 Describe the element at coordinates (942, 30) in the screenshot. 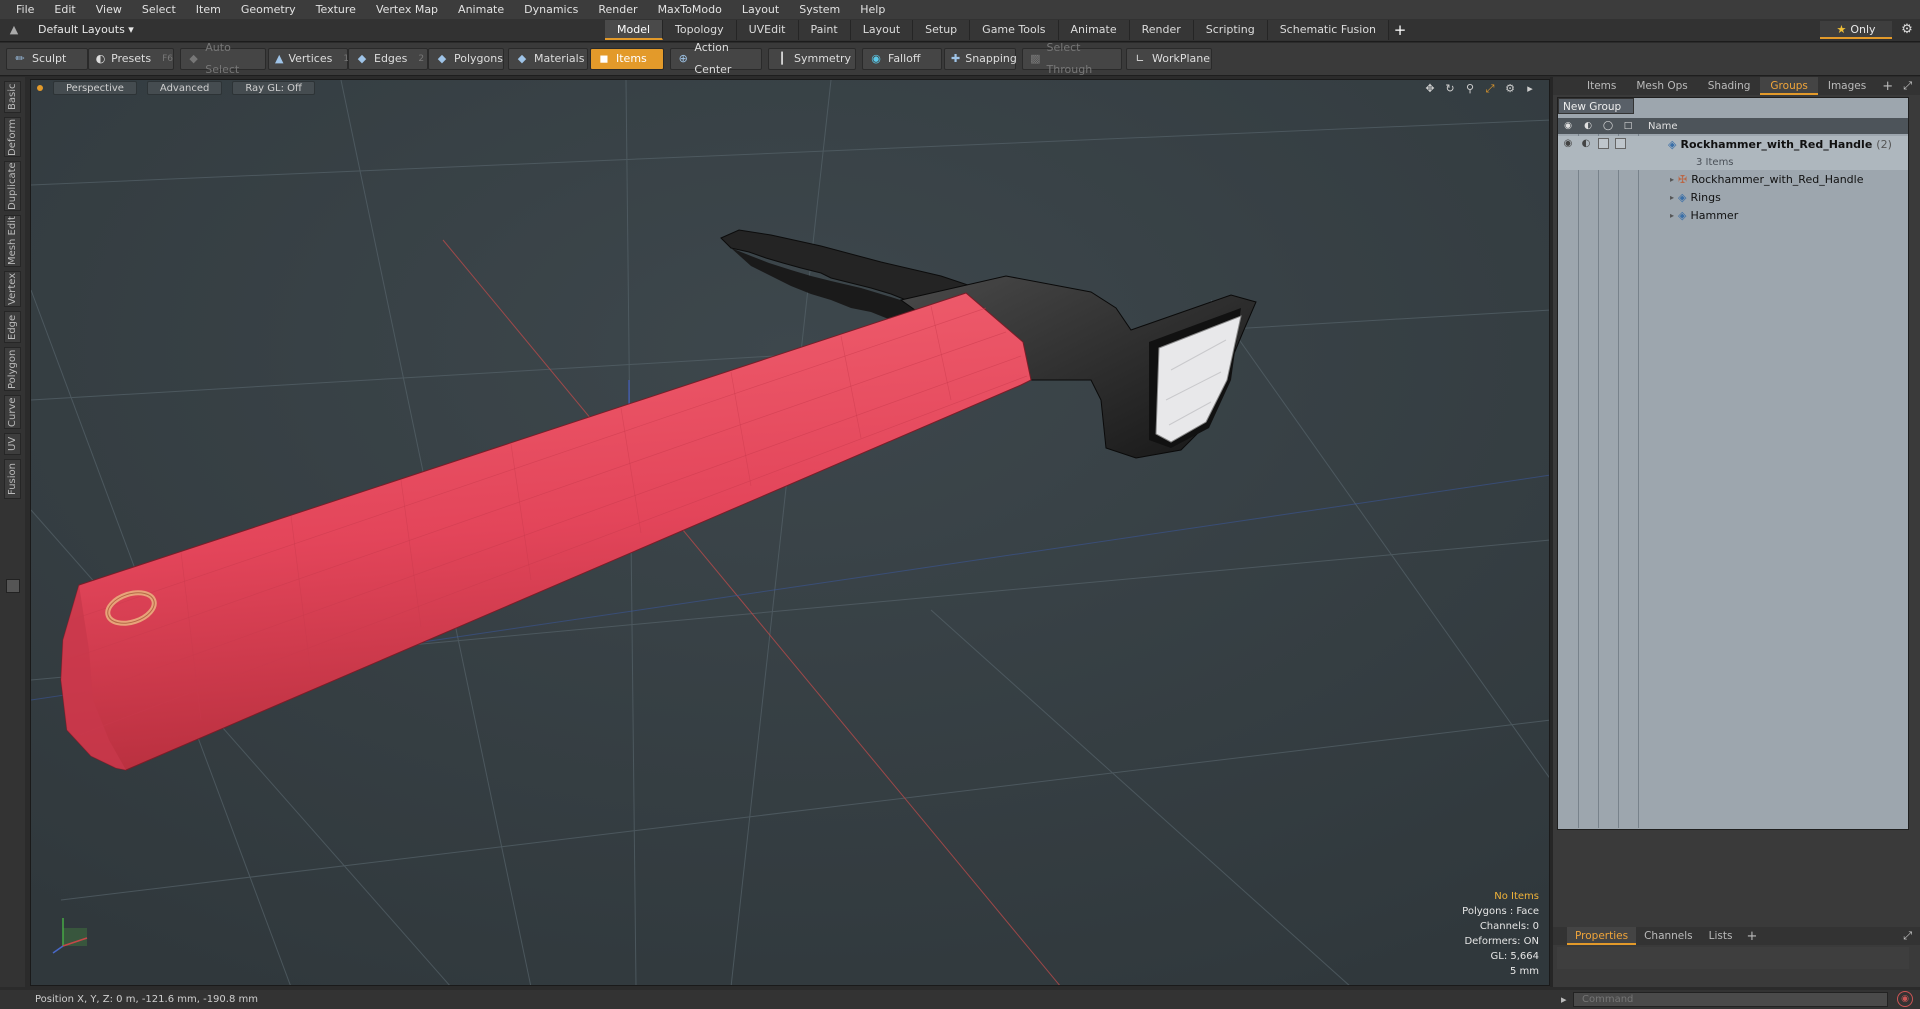

I see `tab-setup: Setup` at that location.